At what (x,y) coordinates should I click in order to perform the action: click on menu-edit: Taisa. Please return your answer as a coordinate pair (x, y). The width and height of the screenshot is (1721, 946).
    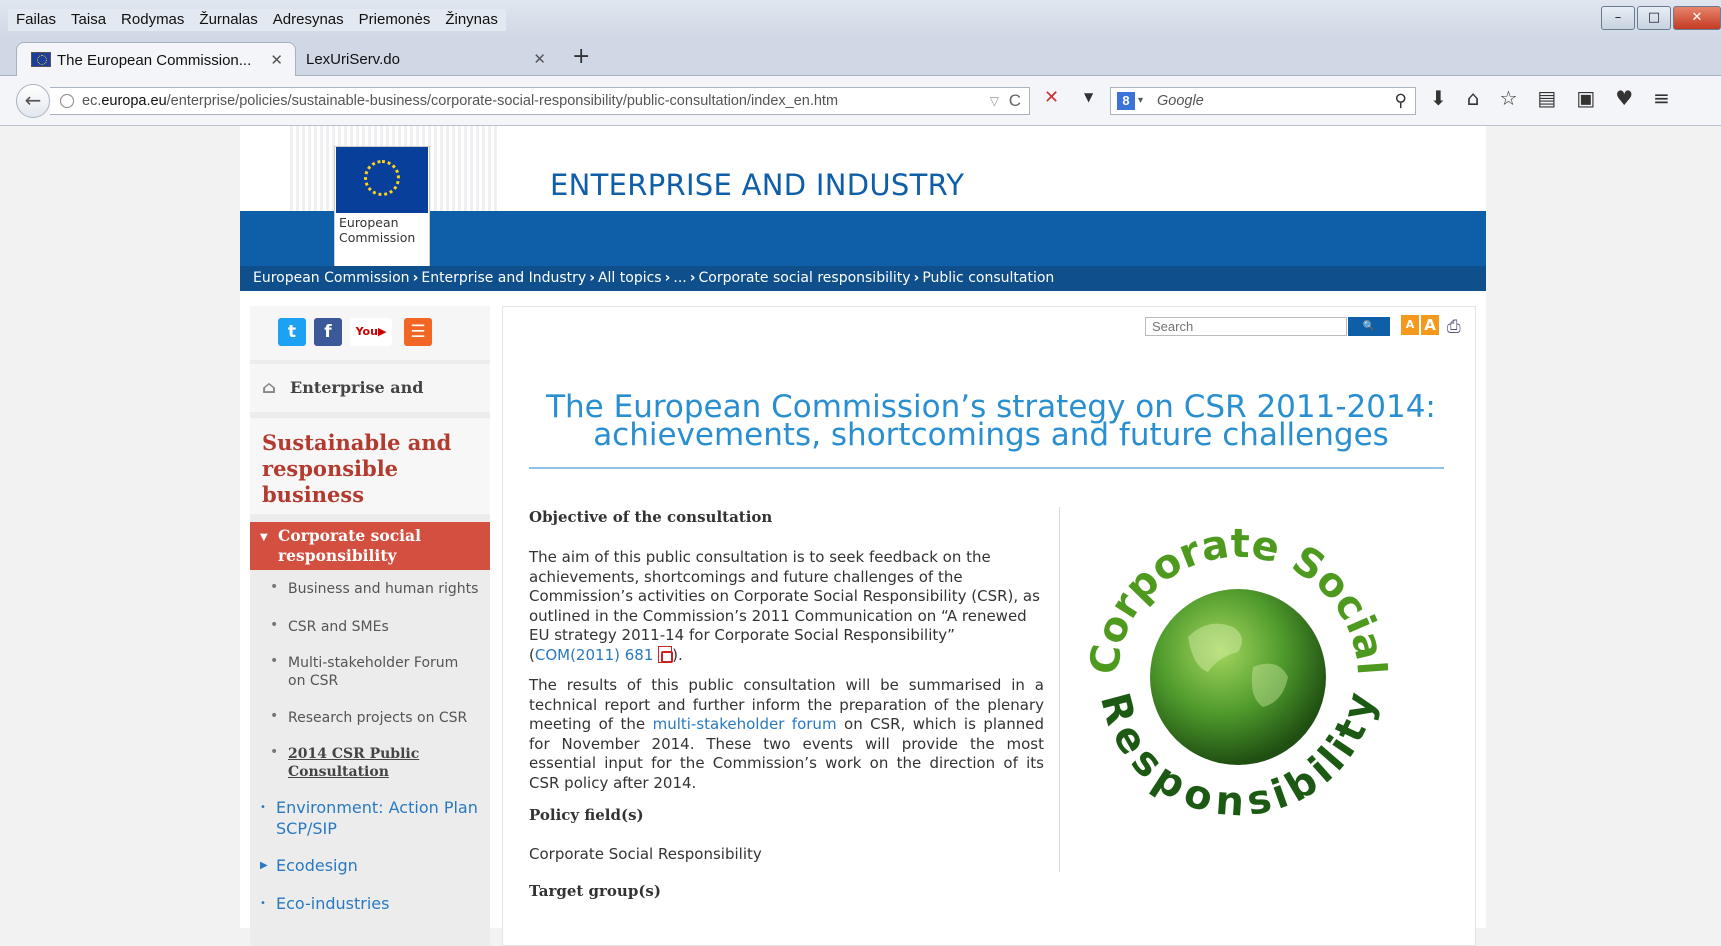
    Looking at the image, I should click on (88, 20).